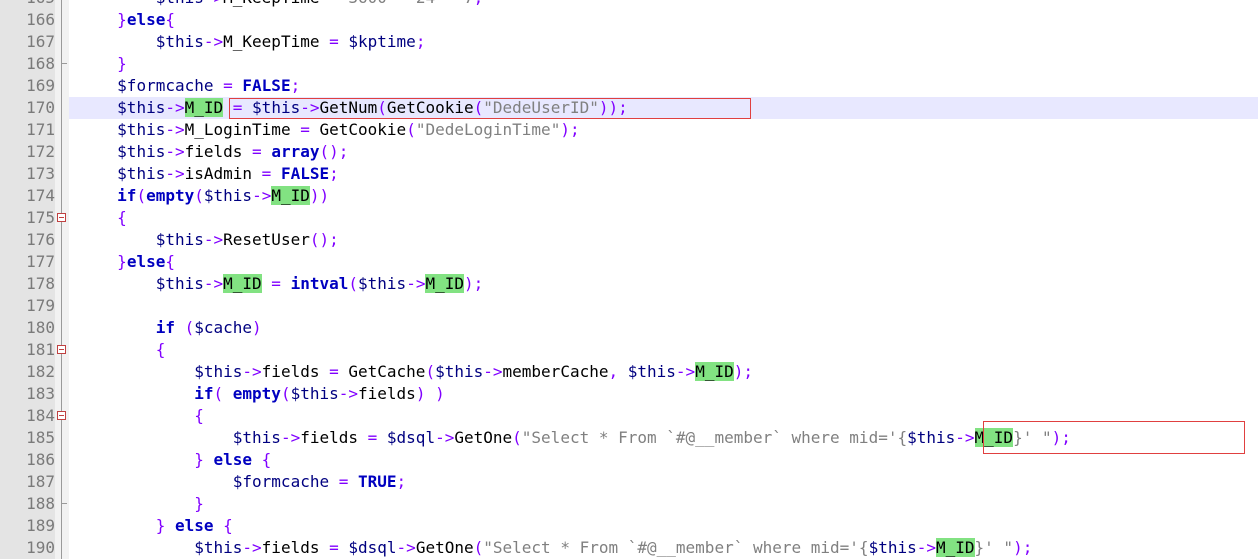  Describe the element at coordinates (27, 4) in the screenshot. I see `line-number-gutter: 165` at that location.